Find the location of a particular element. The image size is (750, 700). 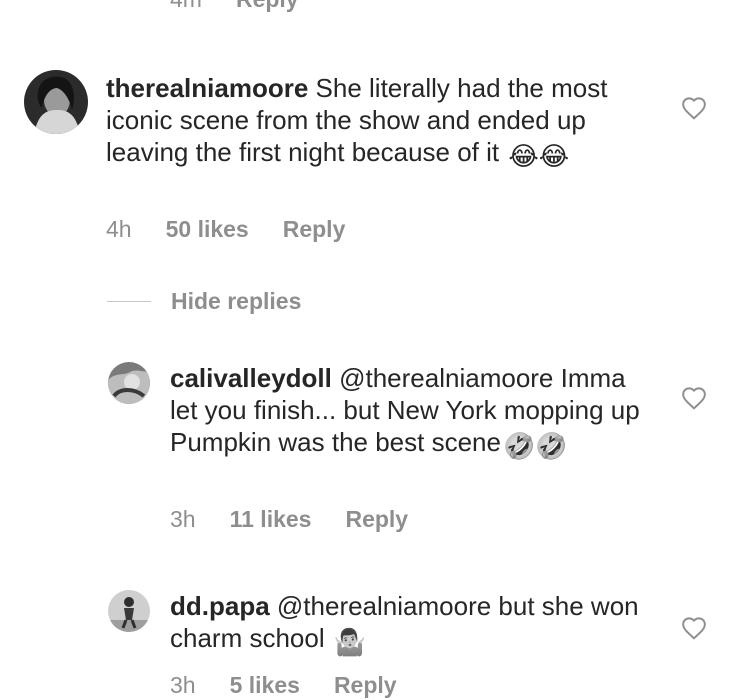

previous-comment-meta: 4m Reply is located at coordinates (251, 6).